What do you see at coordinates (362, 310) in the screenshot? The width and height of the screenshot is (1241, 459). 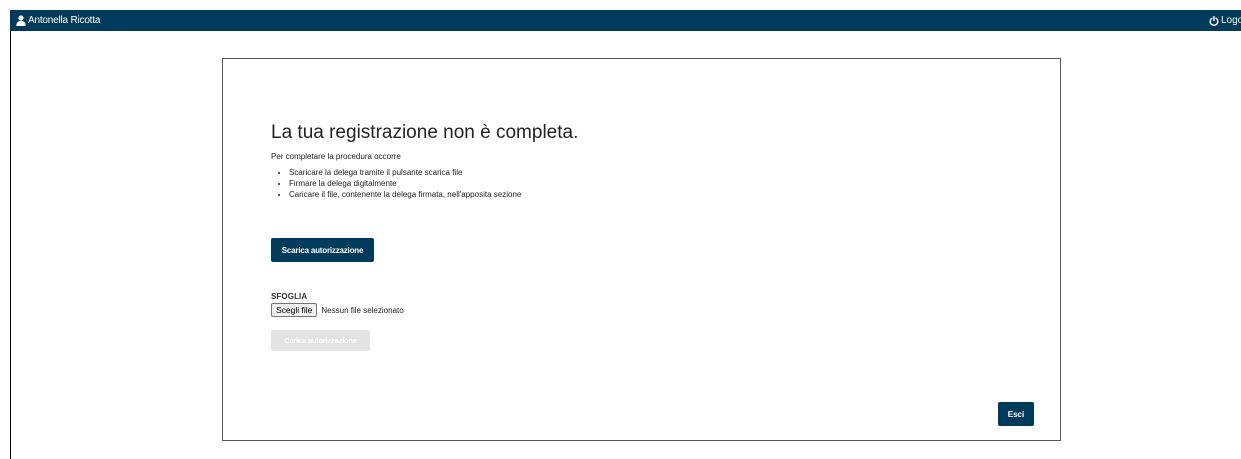 I see `file-status: Nessun file selezionato` at bounding box center [362, 310].